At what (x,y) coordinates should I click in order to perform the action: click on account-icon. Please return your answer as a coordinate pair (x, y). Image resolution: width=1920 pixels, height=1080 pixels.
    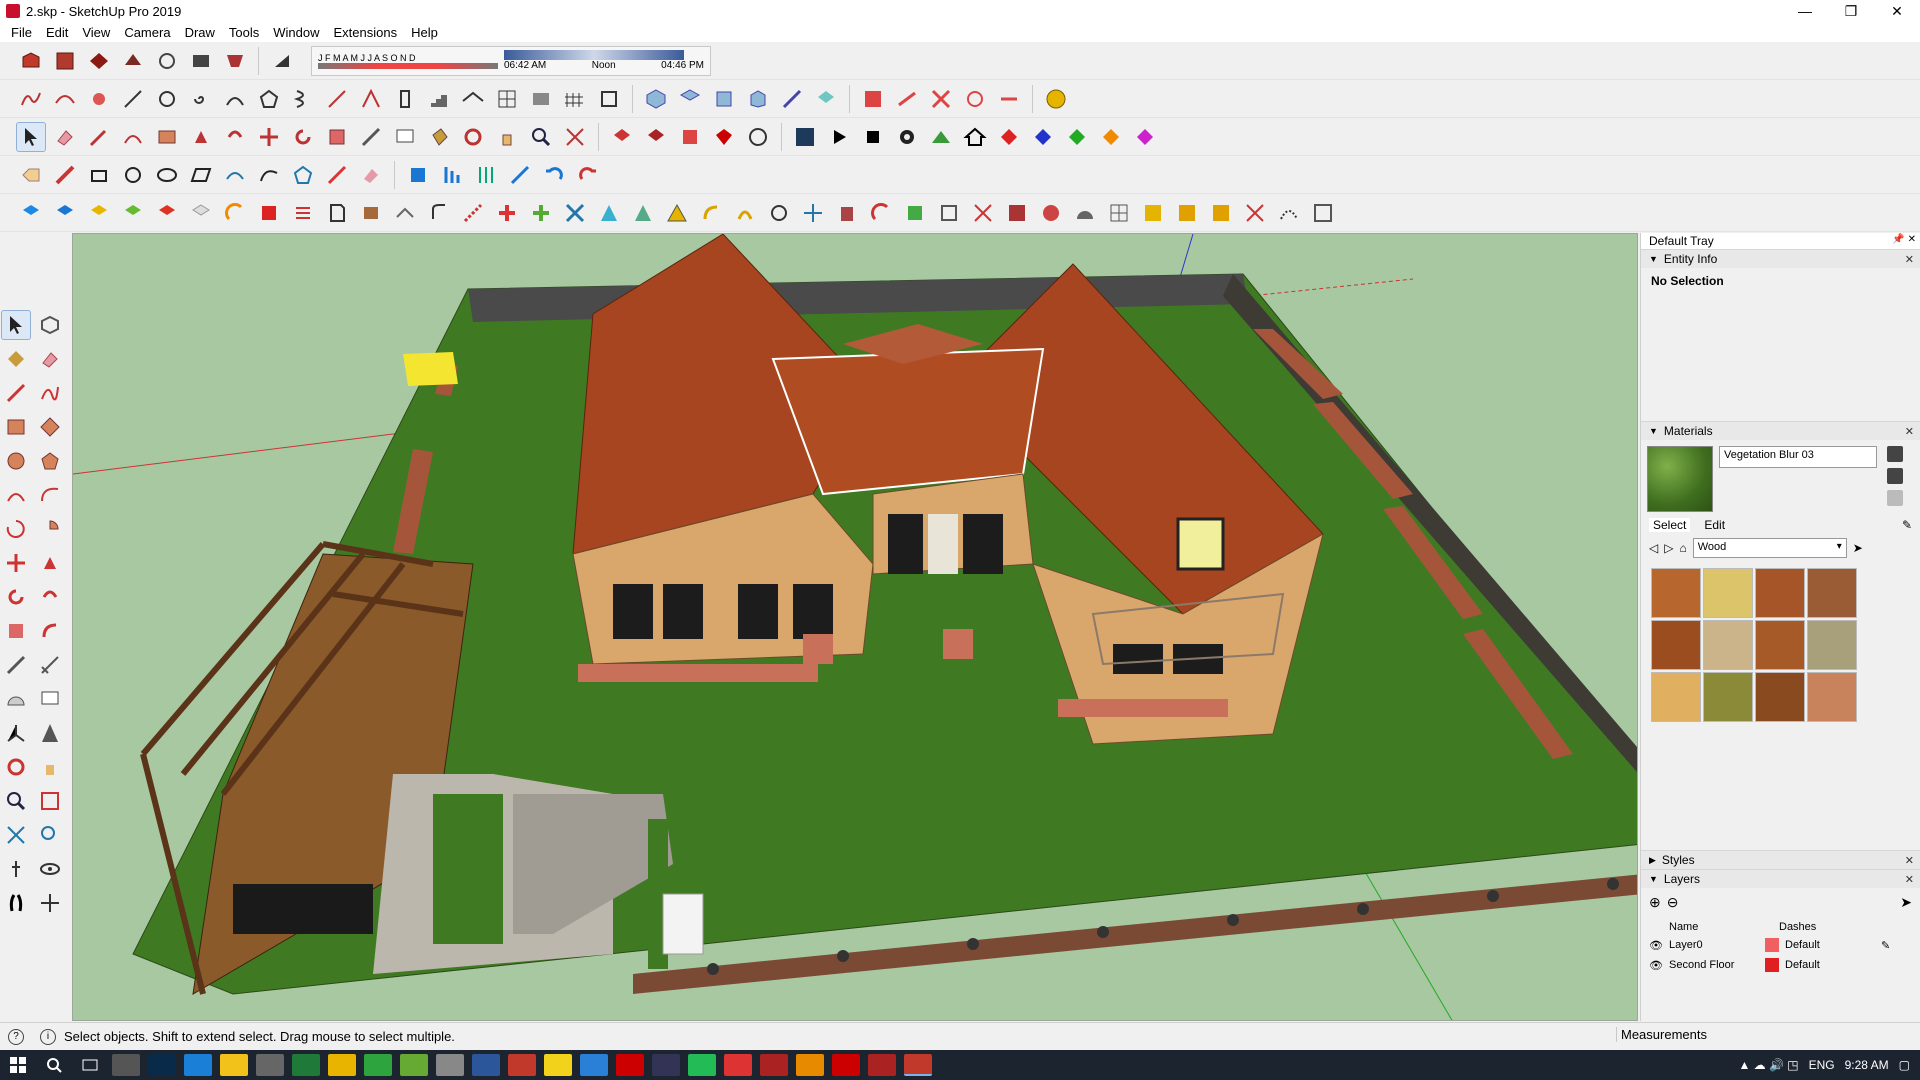
    Looking at the image, I should click on (758, 137).